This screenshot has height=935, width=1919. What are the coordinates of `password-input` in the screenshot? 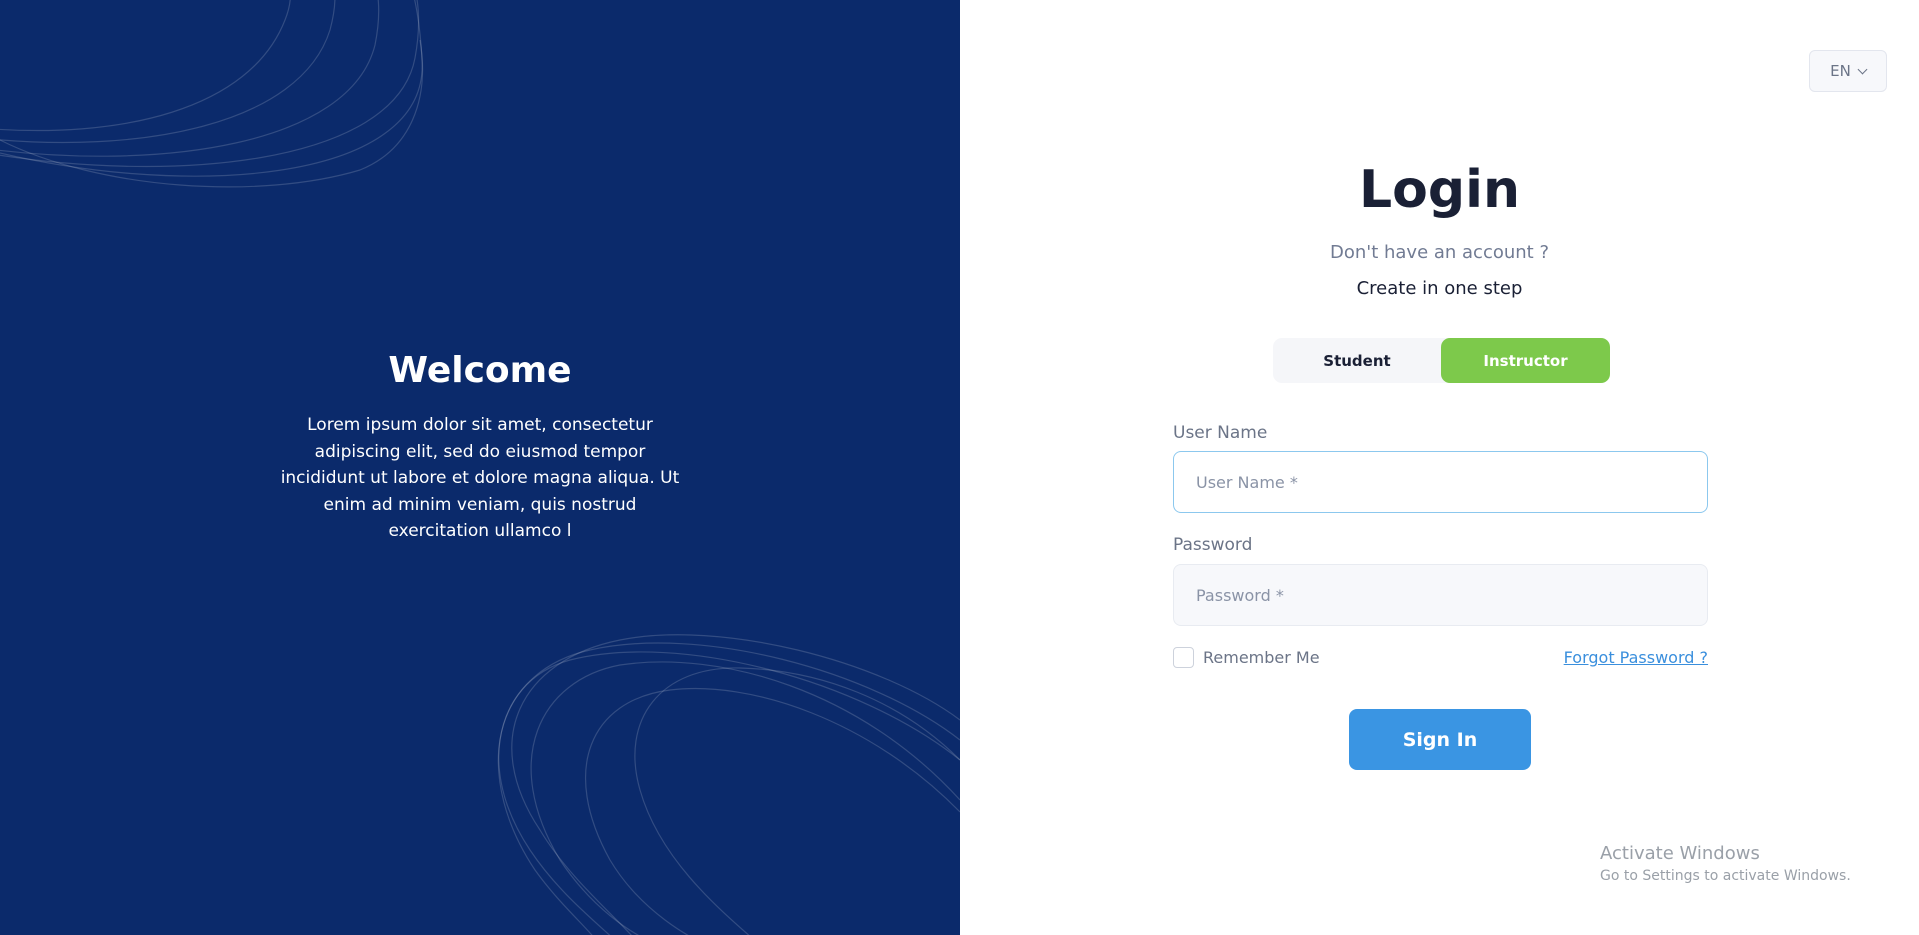 It's located at (1440, 595).